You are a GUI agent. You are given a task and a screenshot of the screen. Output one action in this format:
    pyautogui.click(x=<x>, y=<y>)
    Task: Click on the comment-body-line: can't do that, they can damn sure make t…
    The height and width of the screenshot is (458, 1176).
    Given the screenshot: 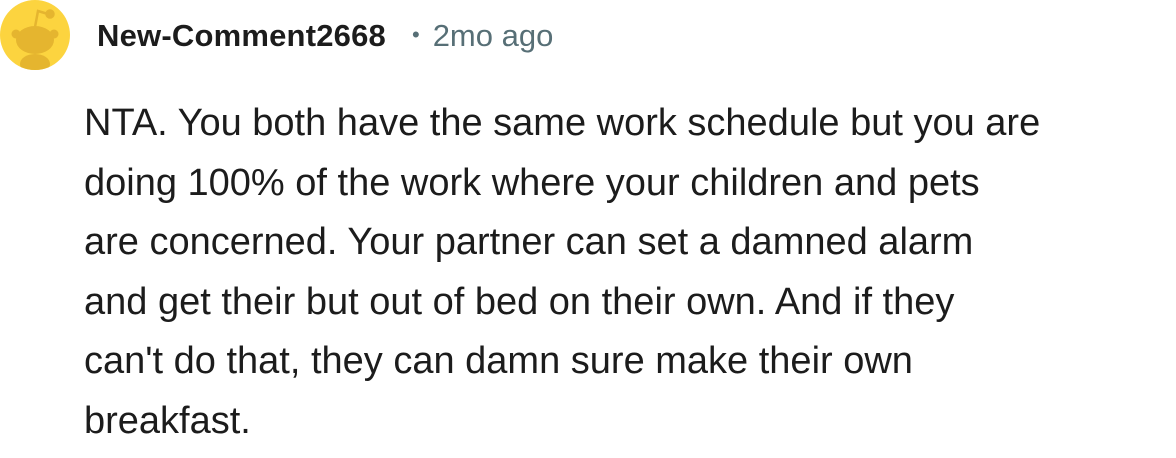 What is the action you would take?
    pyautogui.click(x=498, y=361)
    